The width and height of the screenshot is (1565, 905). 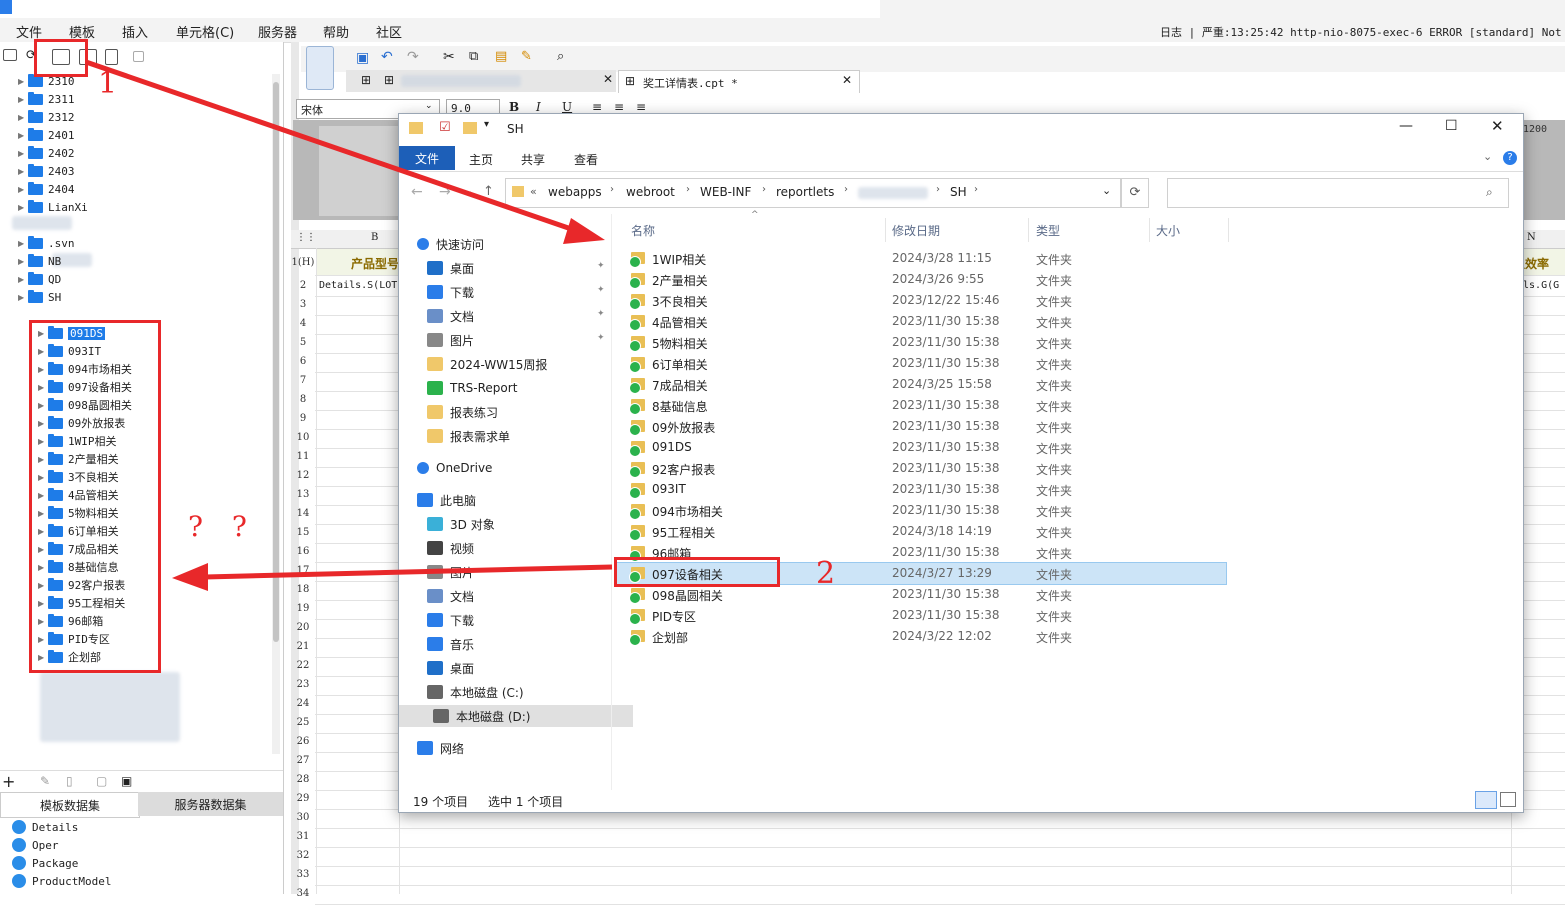 I want to click on annotation-label-2: 2, so click(x=826, y=573).